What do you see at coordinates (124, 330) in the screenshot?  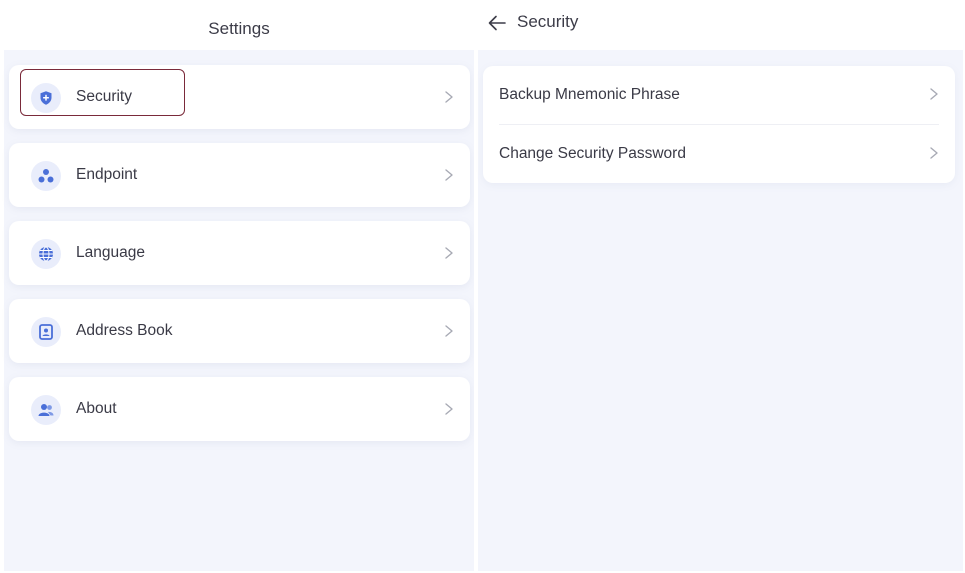 I see `menu-item-label: Address Book` at bounding box center [124, 330].